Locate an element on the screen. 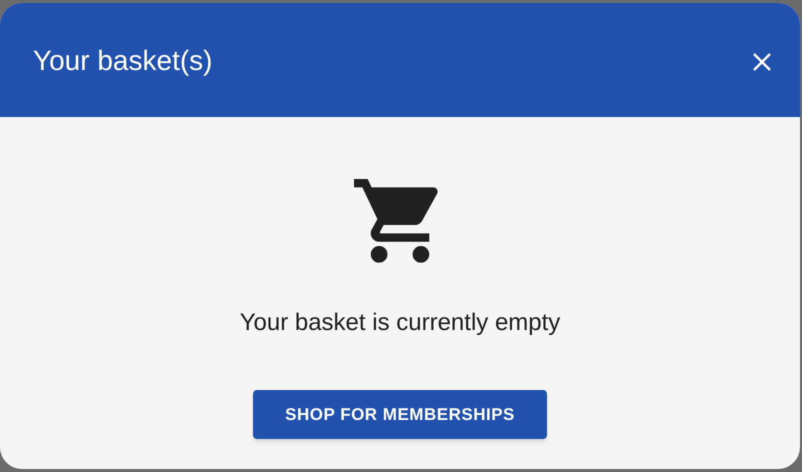 This screenshot has width=802, height=472. close-icon is located at coordinates (762, 62).